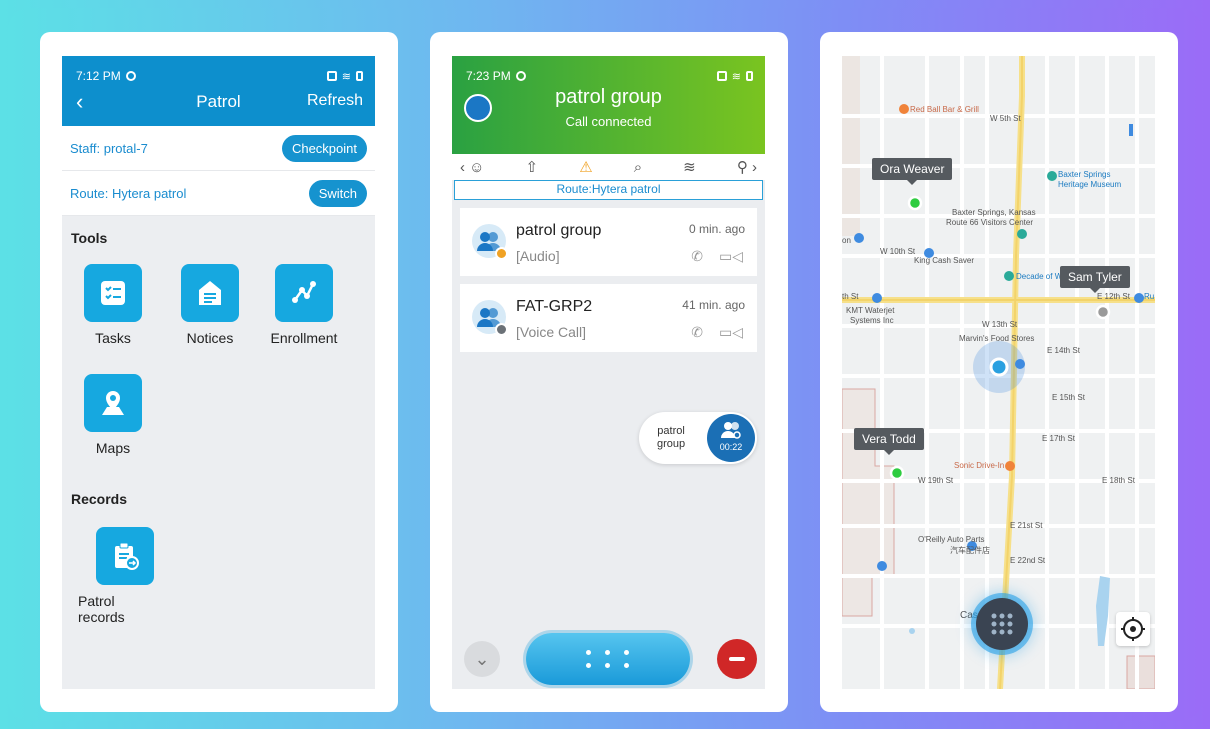 The image size is (1210, 729). What do you see at coordinates (1028, 560) in the screenshot?
I see `street-label: E 22nd St` at bounding box center [1028, 560].